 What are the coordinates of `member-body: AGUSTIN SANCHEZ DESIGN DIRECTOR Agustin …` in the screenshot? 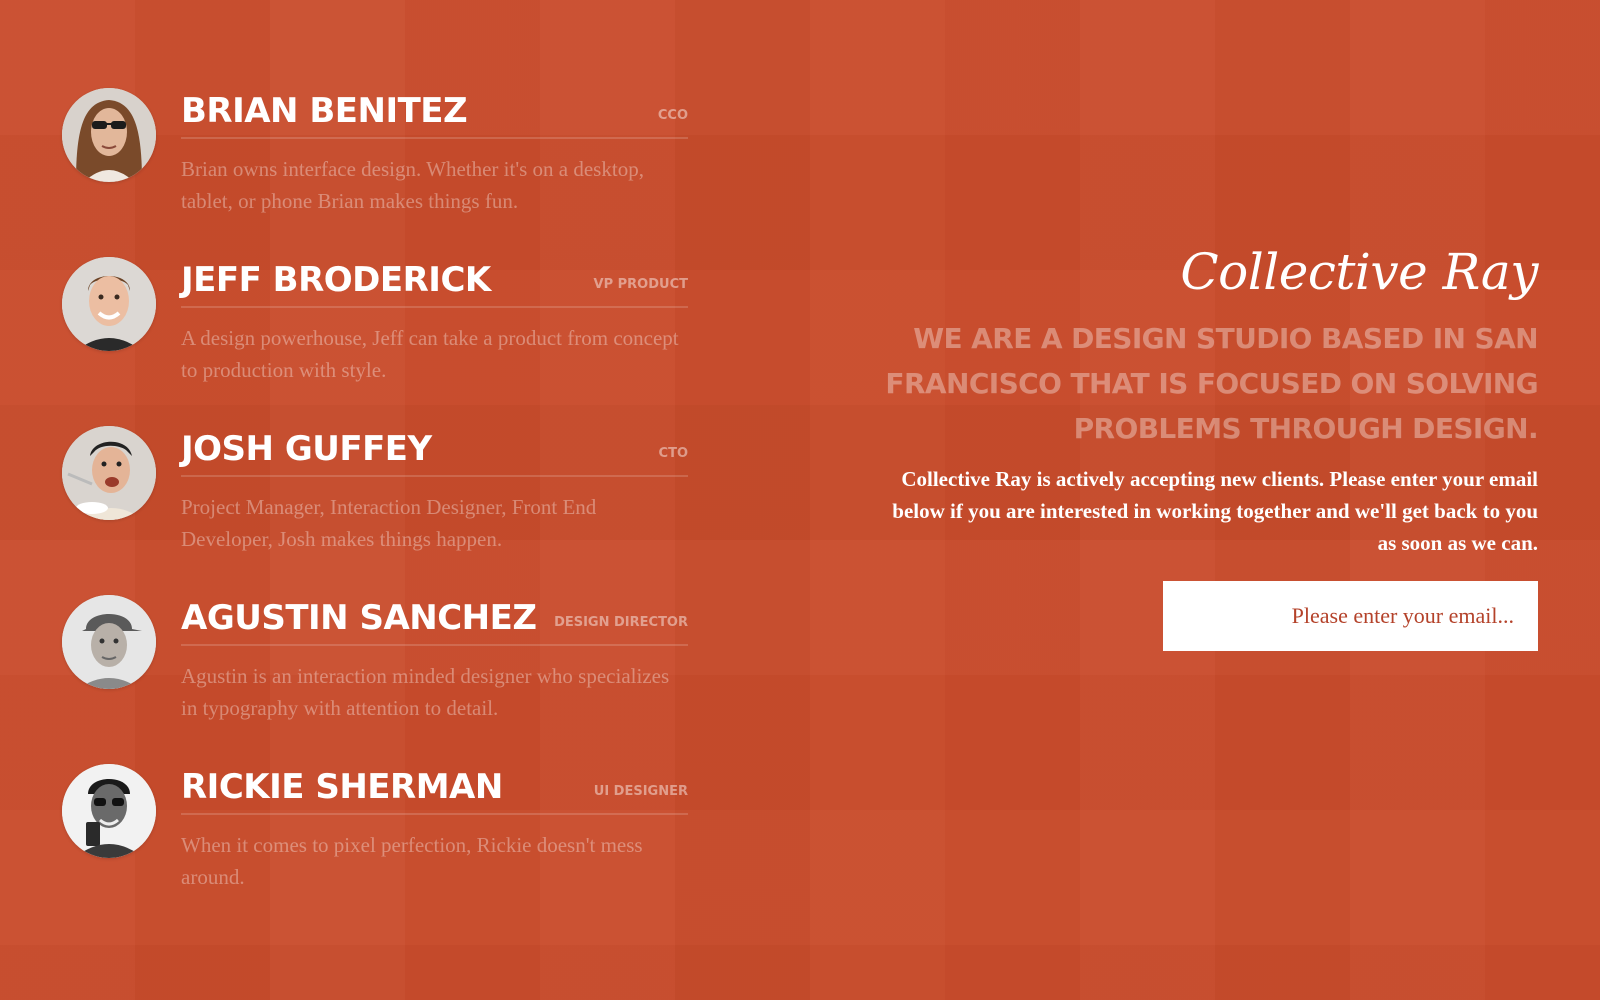 It's located at (434, 658).